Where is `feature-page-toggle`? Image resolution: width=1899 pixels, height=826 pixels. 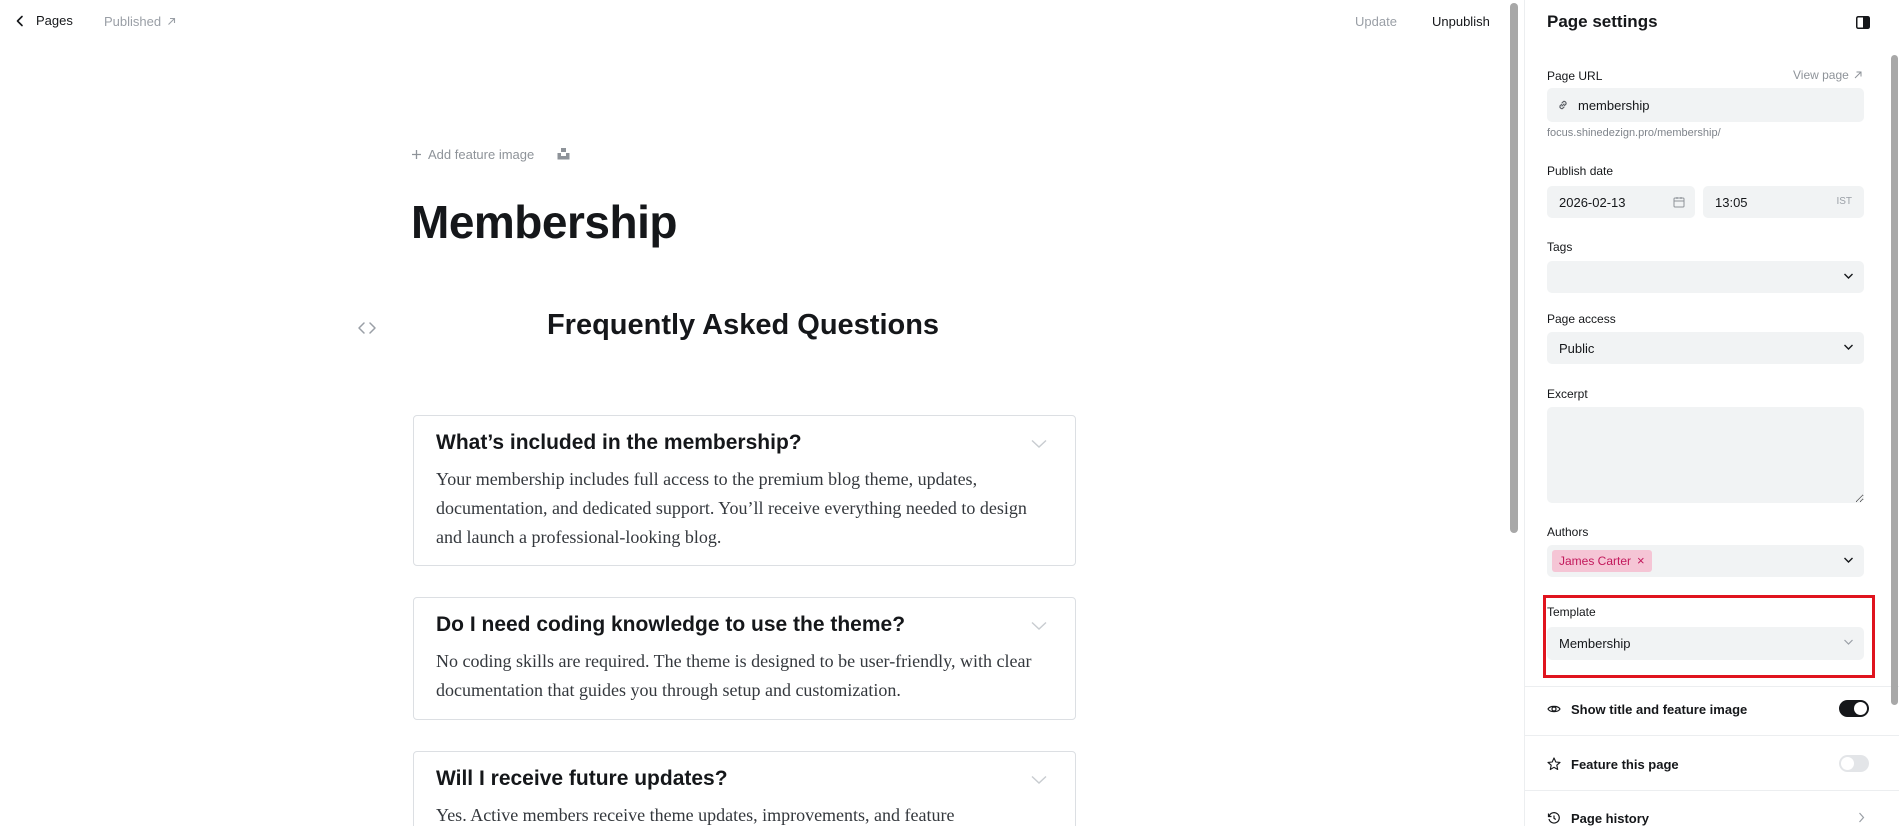
feature-page-toggle is located at coordinates (1854, 763).